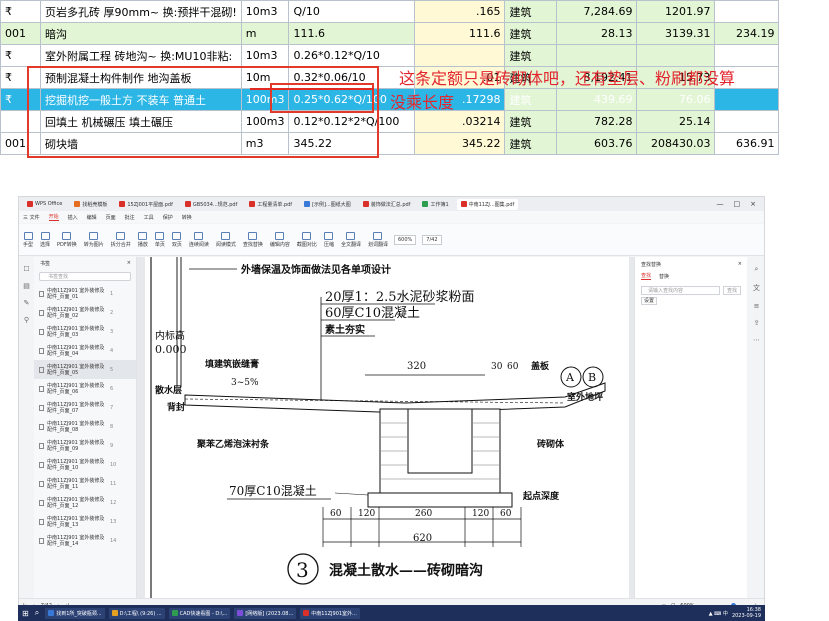  Describe the element at coordinates (94, 239) in the screenshot. I see `toolbar-button: 转为图片` at that location.